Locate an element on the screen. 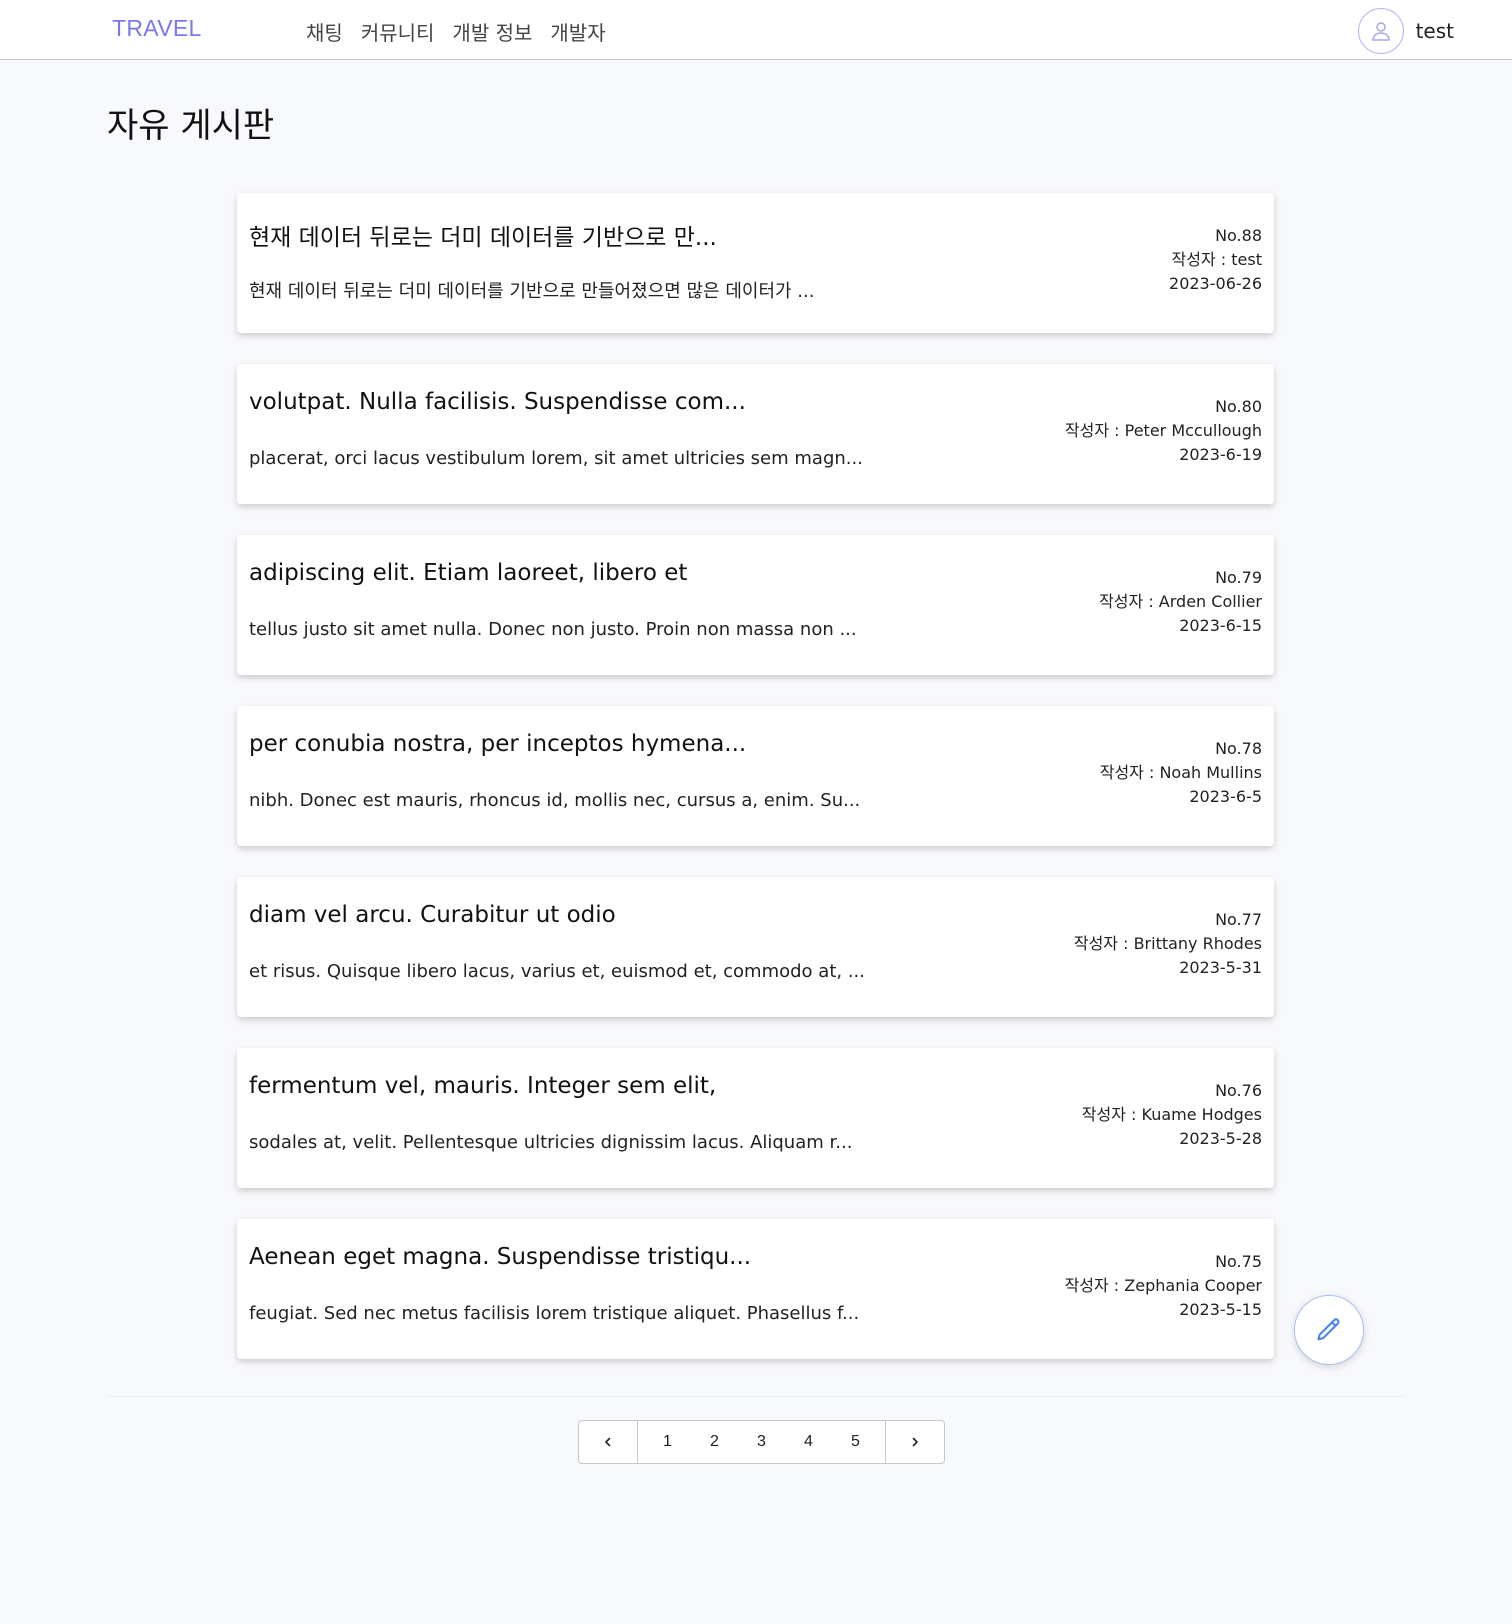 The image size is (1512, 1624). post-meta: No.88 작성자 : test 2023-06-26 is located at coordinates (1215, 260).